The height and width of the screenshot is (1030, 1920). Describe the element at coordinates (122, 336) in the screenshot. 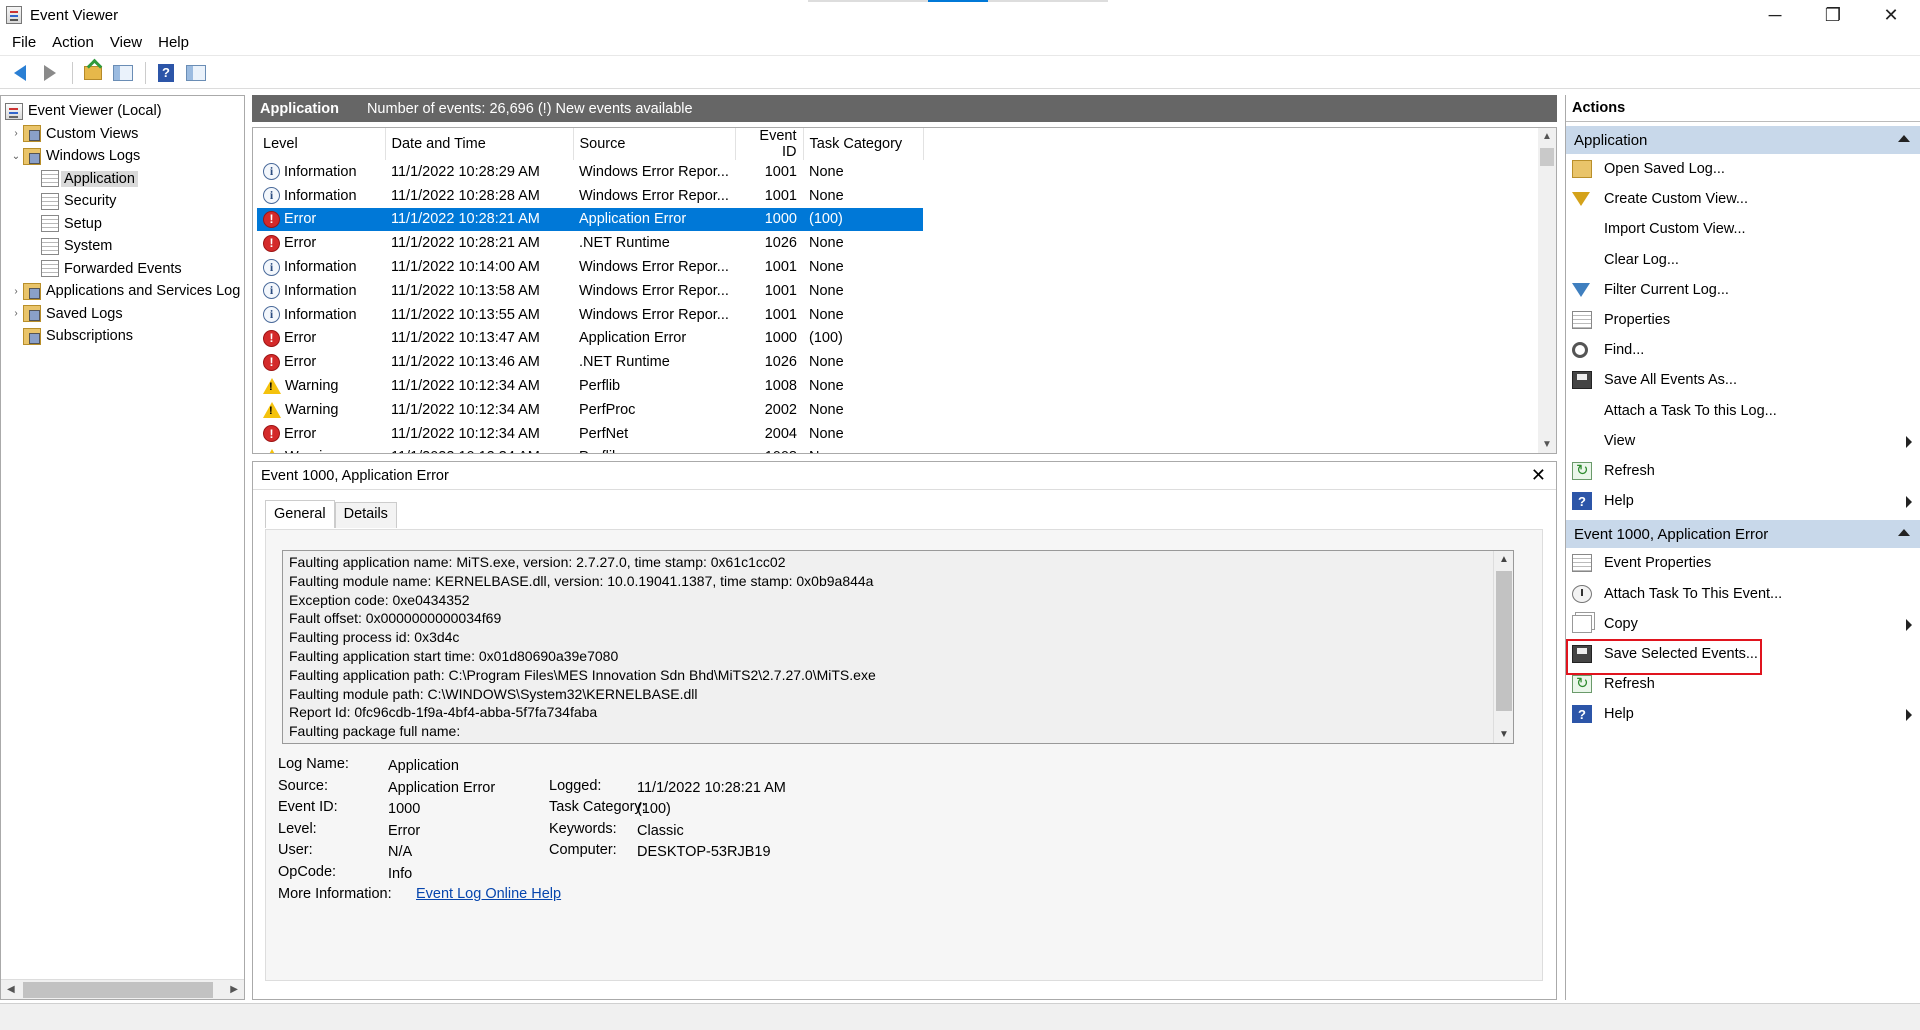

I see `tree-item-subscriptions: Subscriptions` at that location.